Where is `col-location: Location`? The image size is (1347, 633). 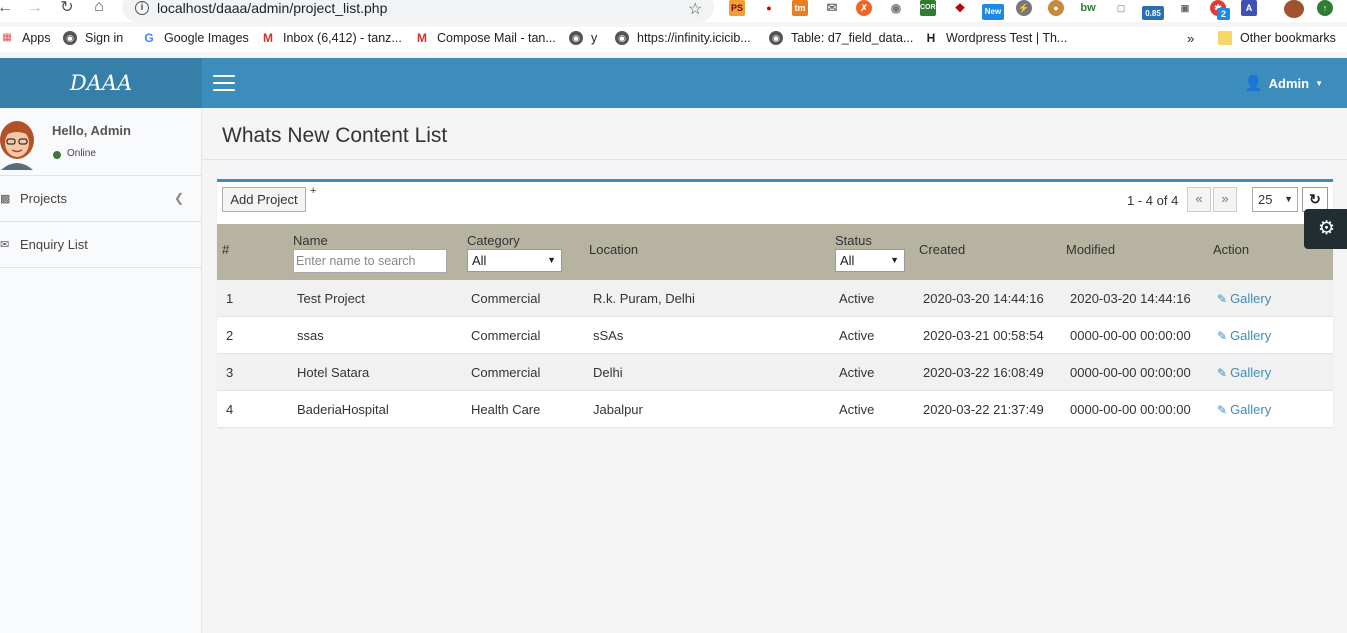
col-location: Location is located at coordinates (613, 249).